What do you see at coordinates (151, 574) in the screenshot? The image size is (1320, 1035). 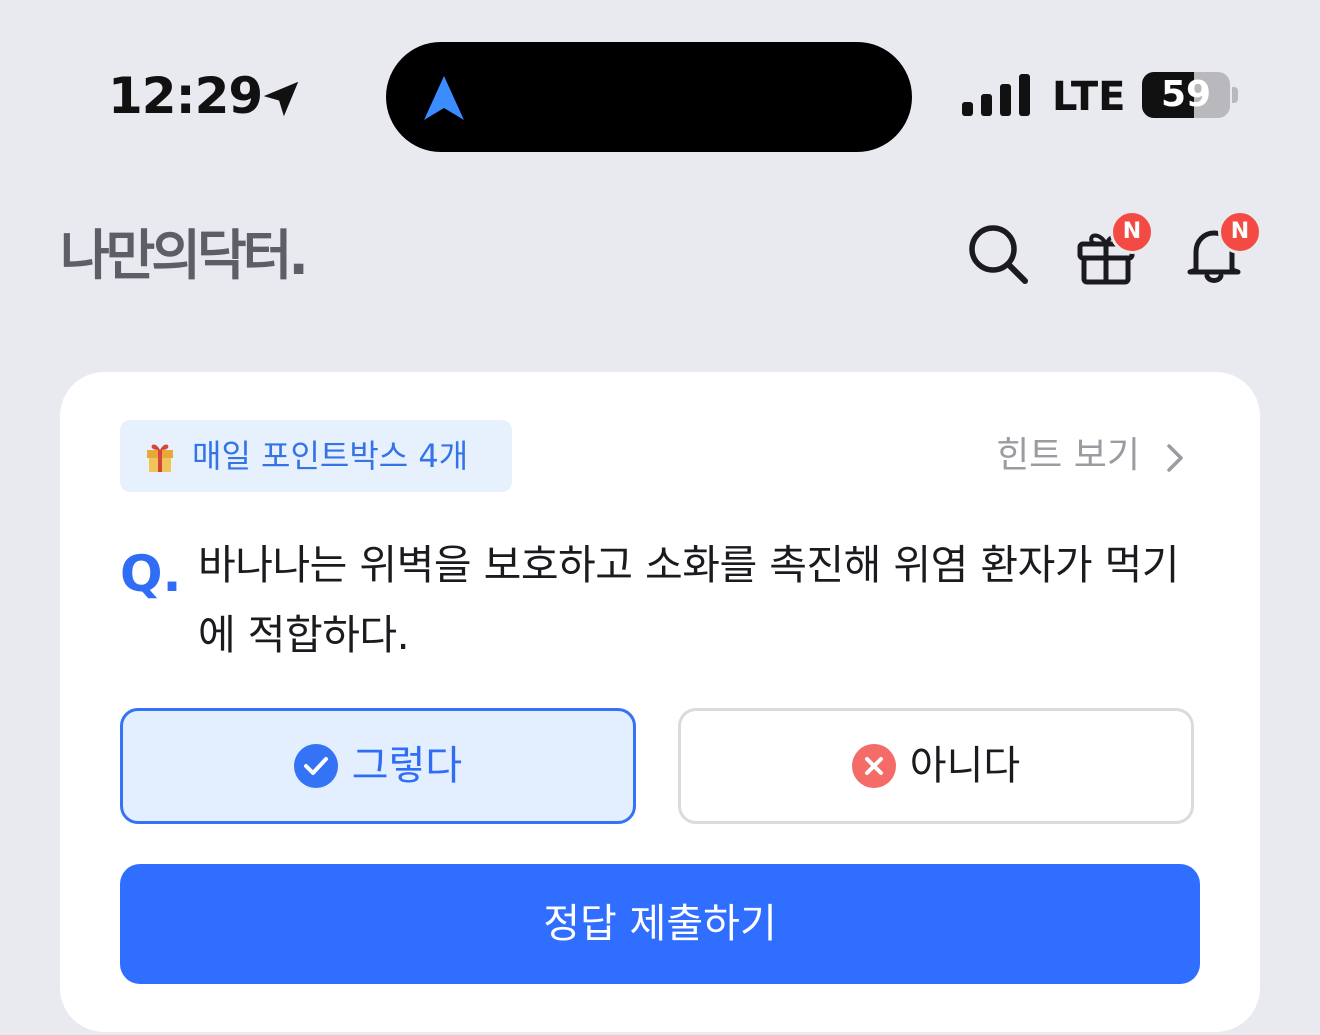 I see `question-mark-label: Q.` at bounding box center [151, 574].